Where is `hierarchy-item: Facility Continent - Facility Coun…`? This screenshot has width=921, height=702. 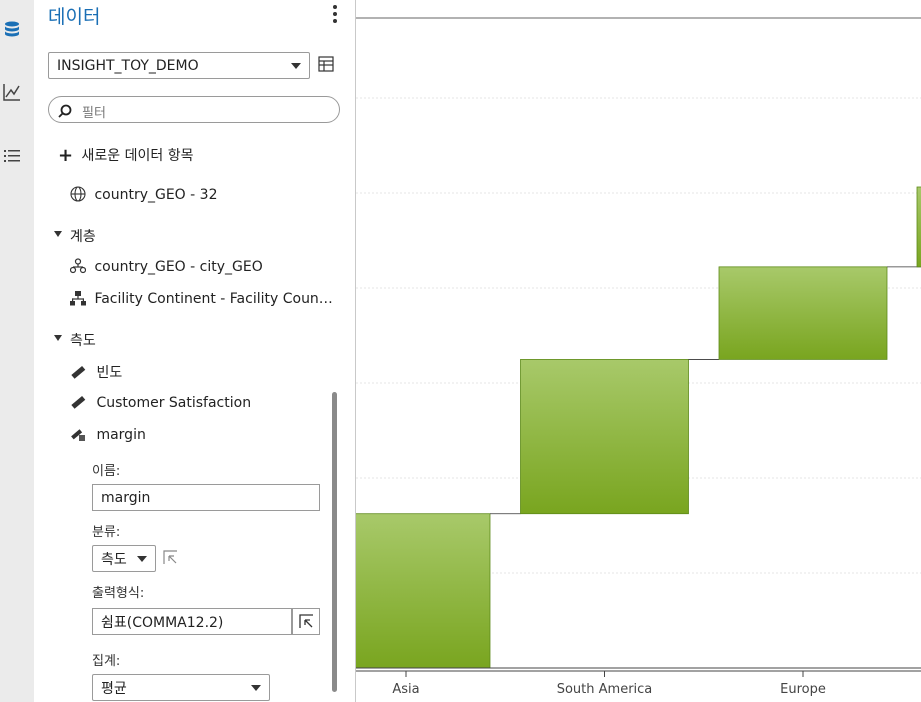
hierarchy-item: Facility Continent - Facility Coun… is located at coordinates (201, 300).